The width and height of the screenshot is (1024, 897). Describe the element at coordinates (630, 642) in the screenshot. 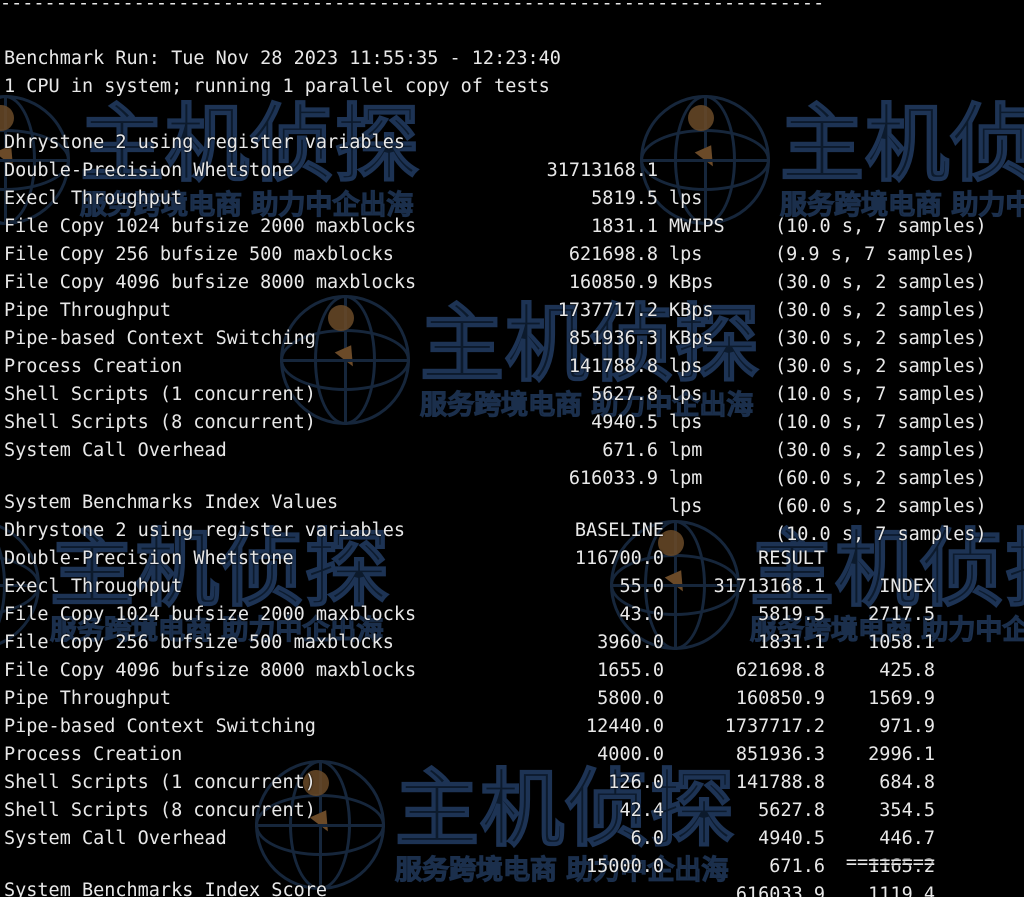

I see `index-baseline: 3960.0` at that location.